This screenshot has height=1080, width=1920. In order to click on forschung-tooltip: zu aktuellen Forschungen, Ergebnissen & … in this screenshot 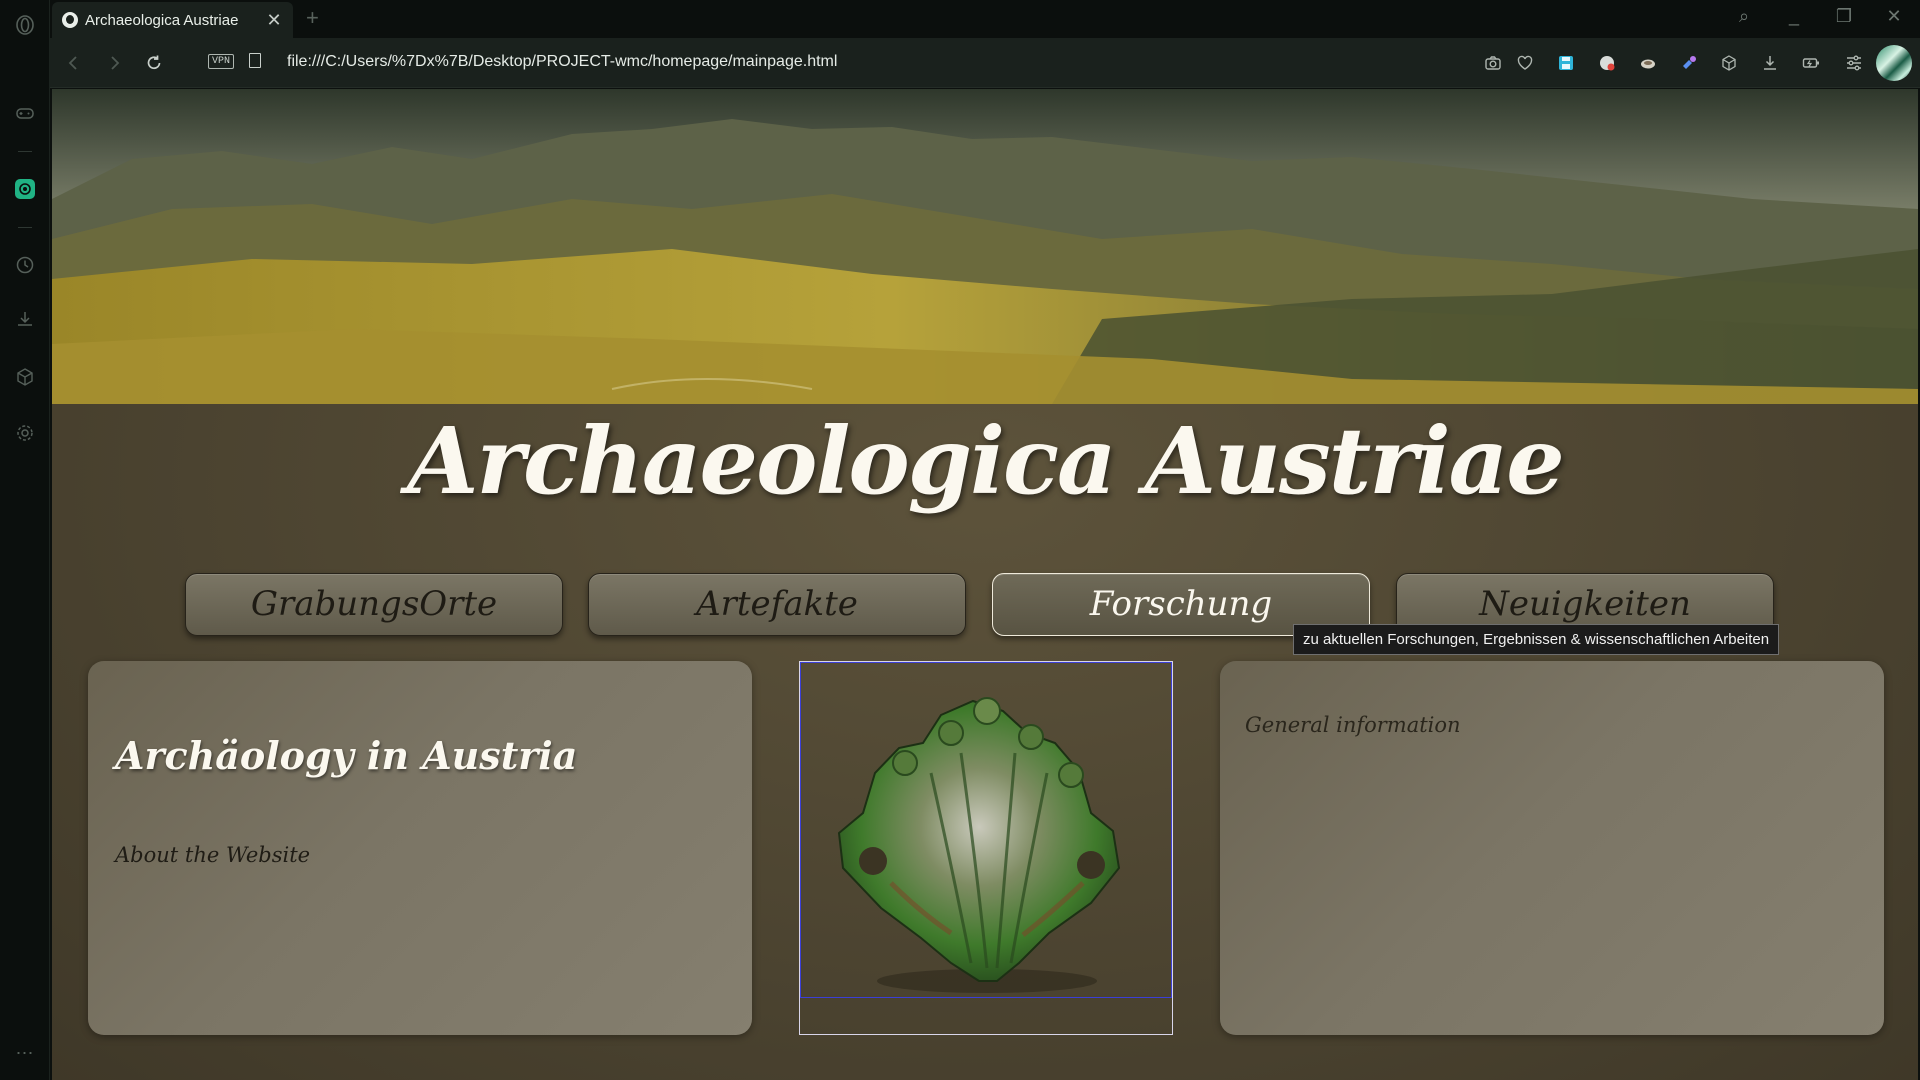, I will do `click(1536, 639)`.